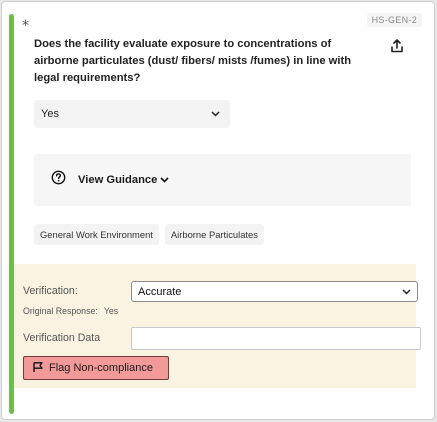 The width and height of the screenshot is (437, 422). I want to click on flag-non-compliance-button: Flag Non-compliance, so click(96, 368).